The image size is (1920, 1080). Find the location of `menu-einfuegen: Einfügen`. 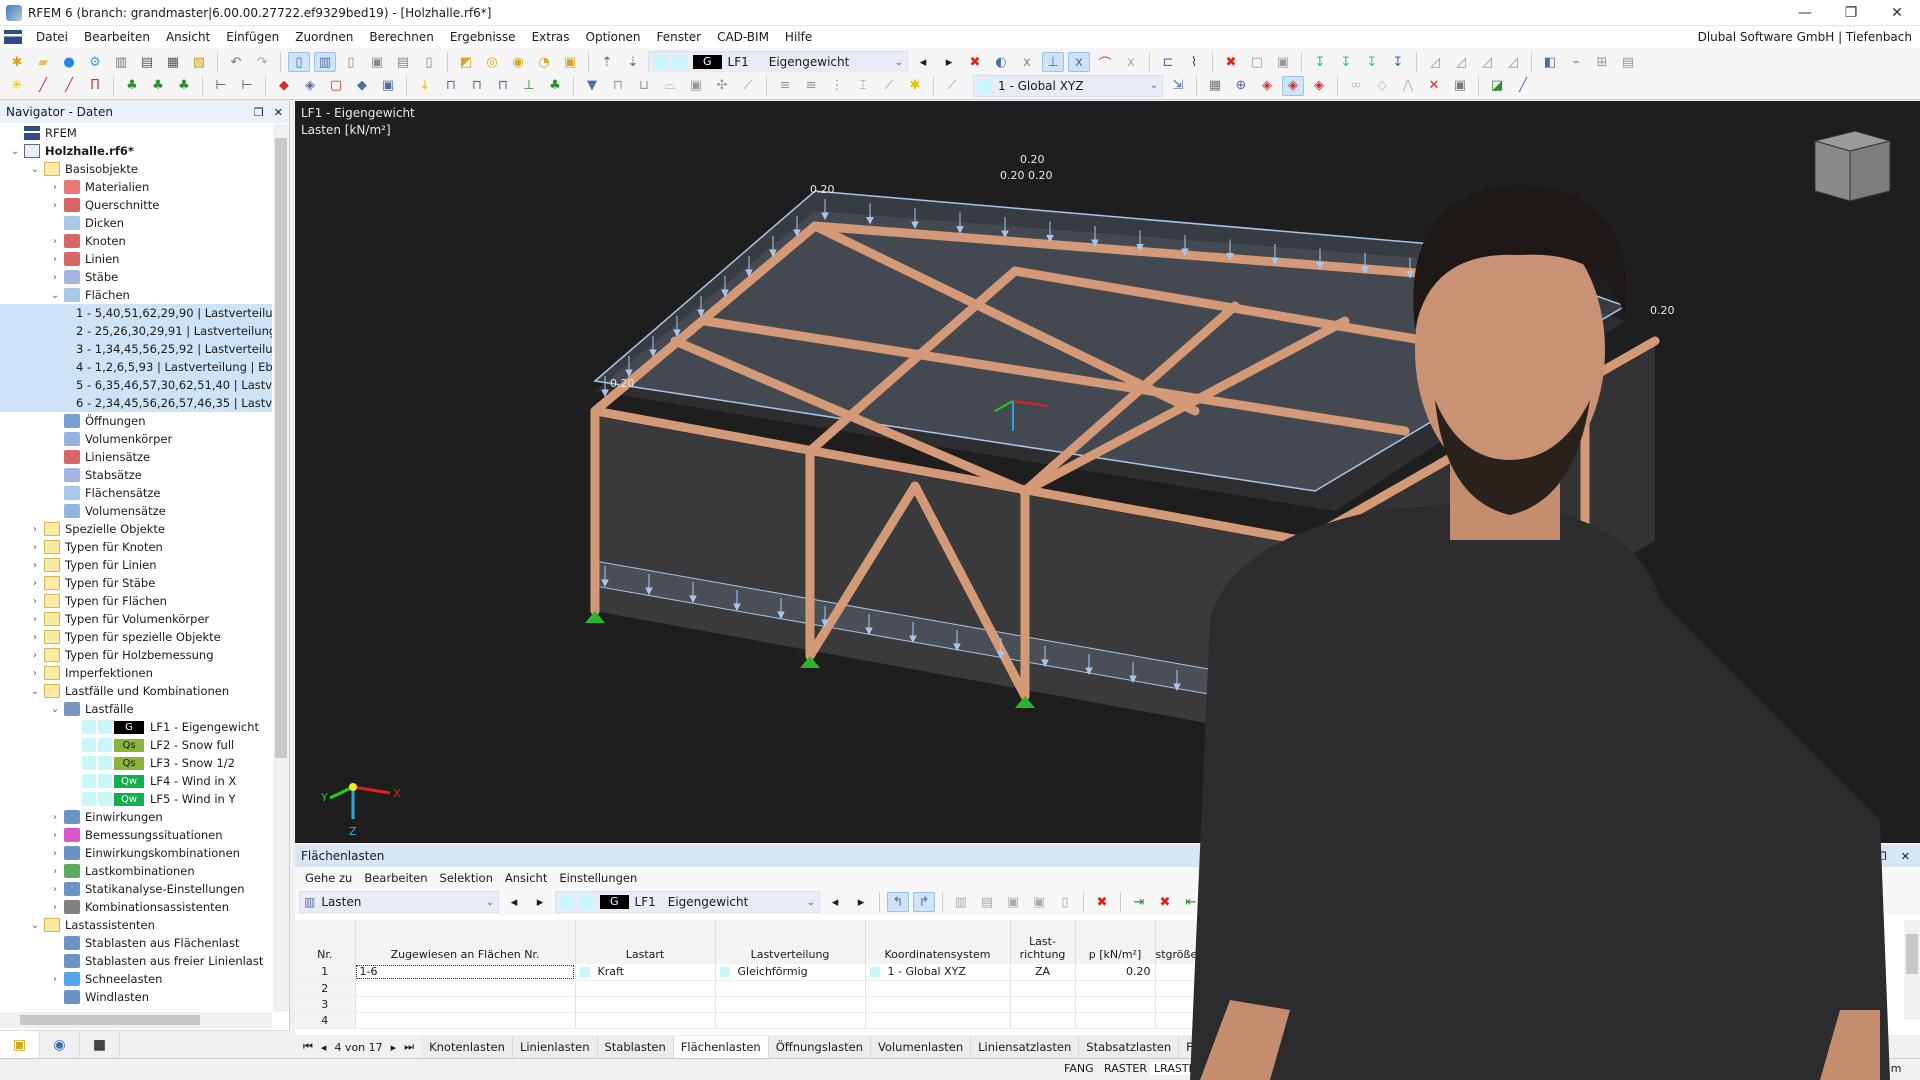

menu-einfuegen: Einfügen is located at coordinates (252, 37).